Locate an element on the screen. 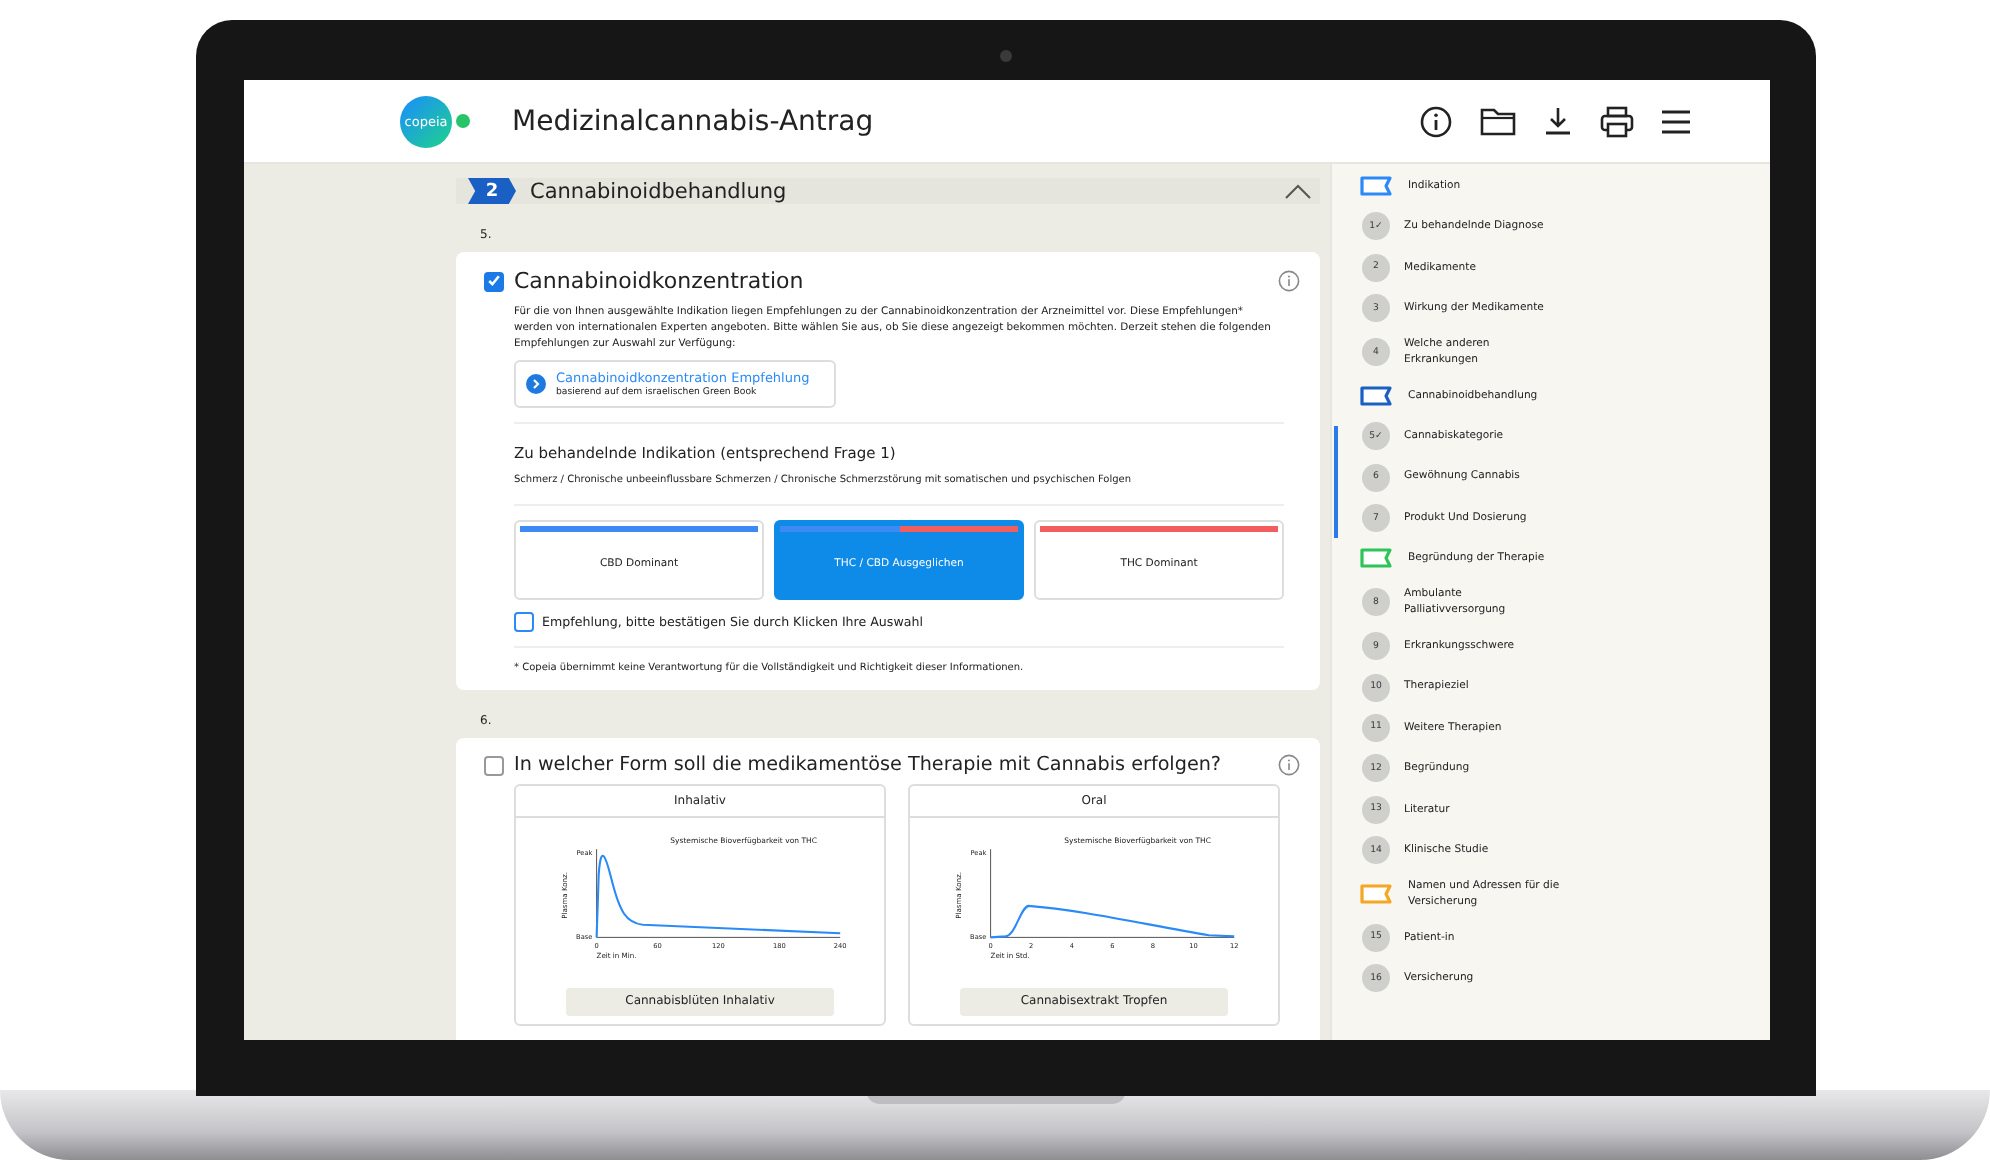  print-icon is located at coordinates (1617, 121).